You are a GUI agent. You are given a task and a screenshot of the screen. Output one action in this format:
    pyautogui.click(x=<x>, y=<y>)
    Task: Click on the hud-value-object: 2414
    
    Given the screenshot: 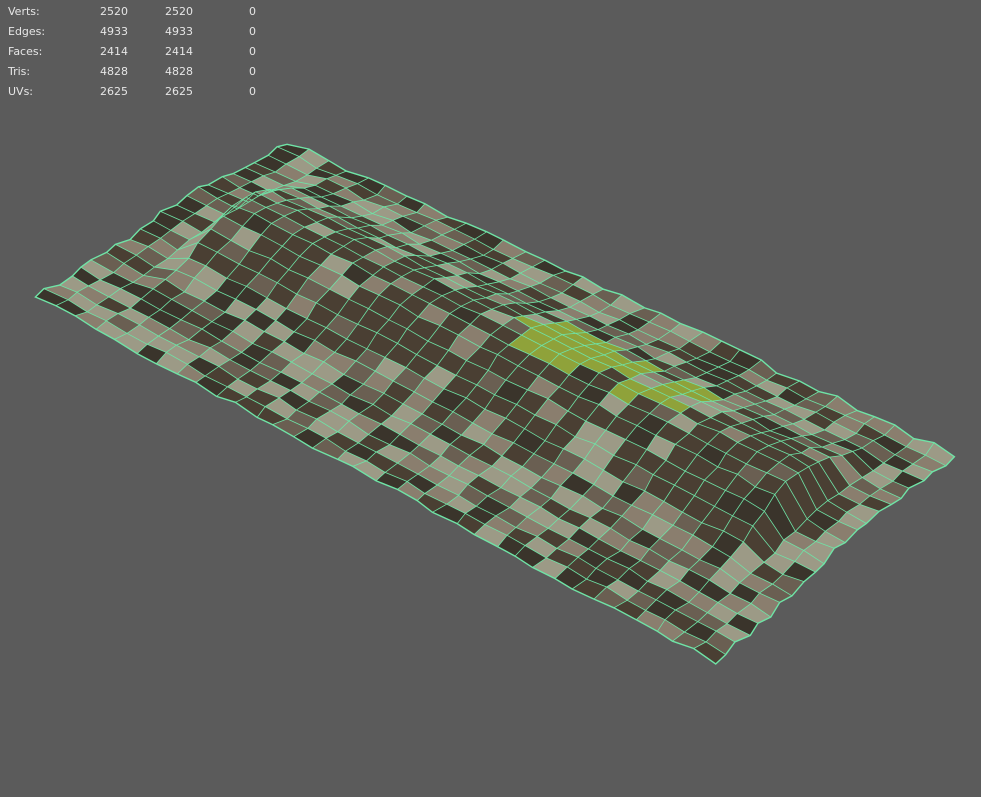 What is the action you would take?
    pyautogui.click(x=114, y=51)
    